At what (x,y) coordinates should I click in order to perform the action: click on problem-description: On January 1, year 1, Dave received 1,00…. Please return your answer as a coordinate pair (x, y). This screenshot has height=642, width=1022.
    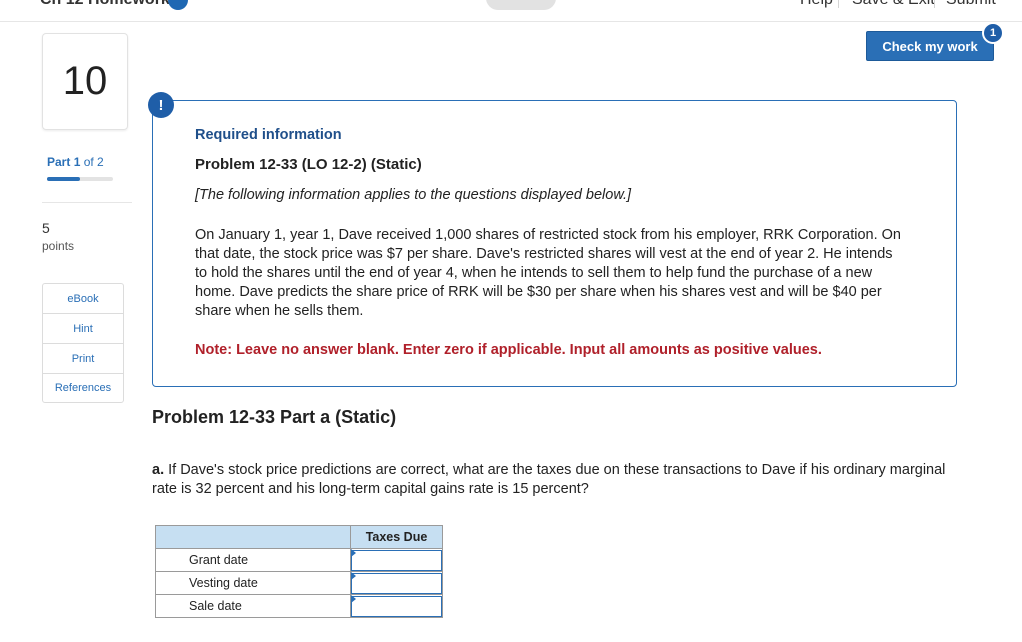
    Looking at the image, I should click on (548, 273).